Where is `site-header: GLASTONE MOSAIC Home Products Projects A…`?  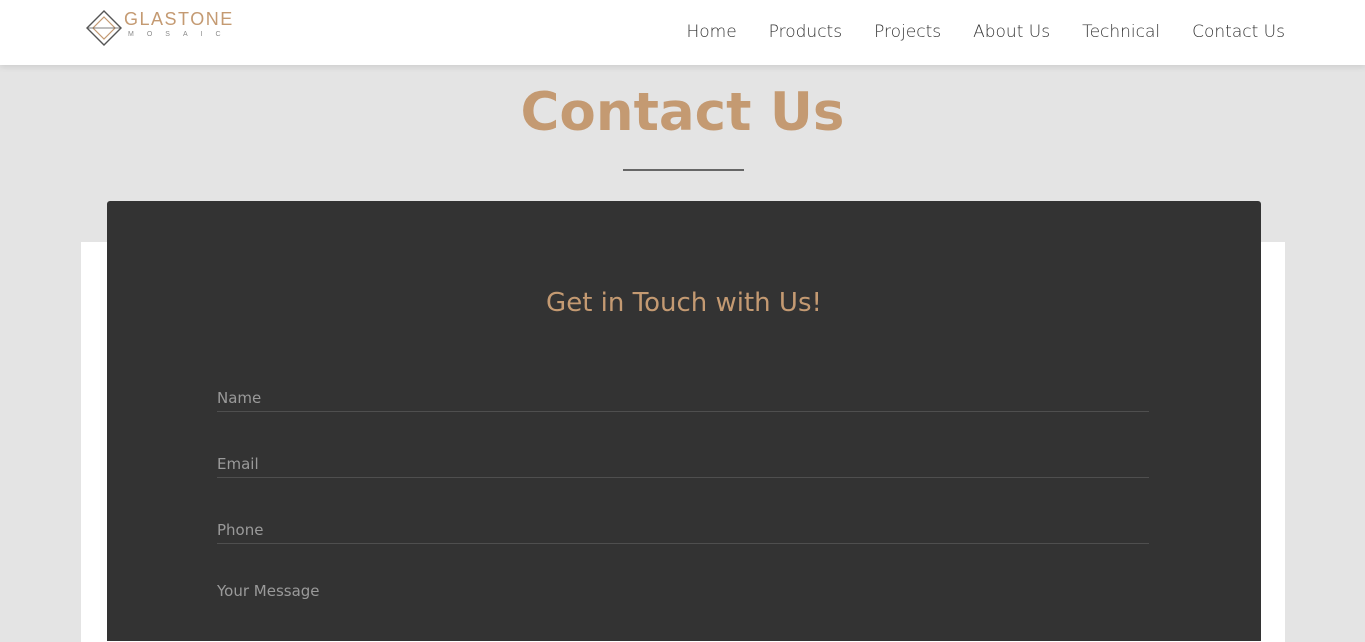
site-header: GLASTONE MOSAIC Home Products Projects A… is located at coordinates (682, 32).